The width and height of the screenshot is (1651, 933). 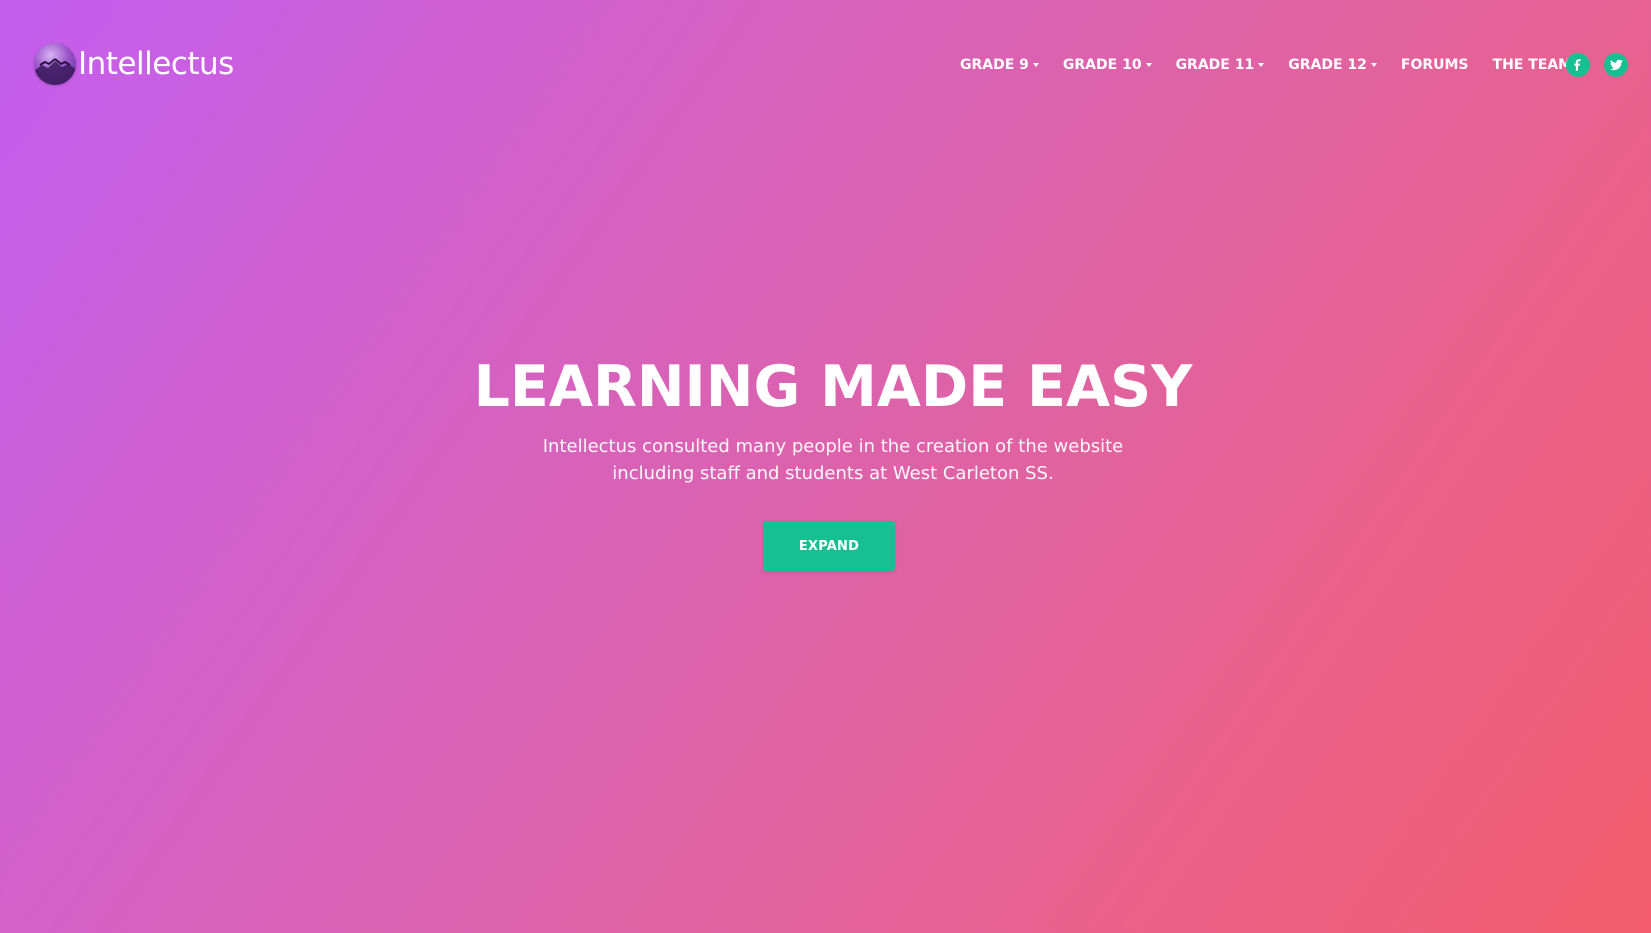 I want to click on social-links, so click(x=1604, y=65).